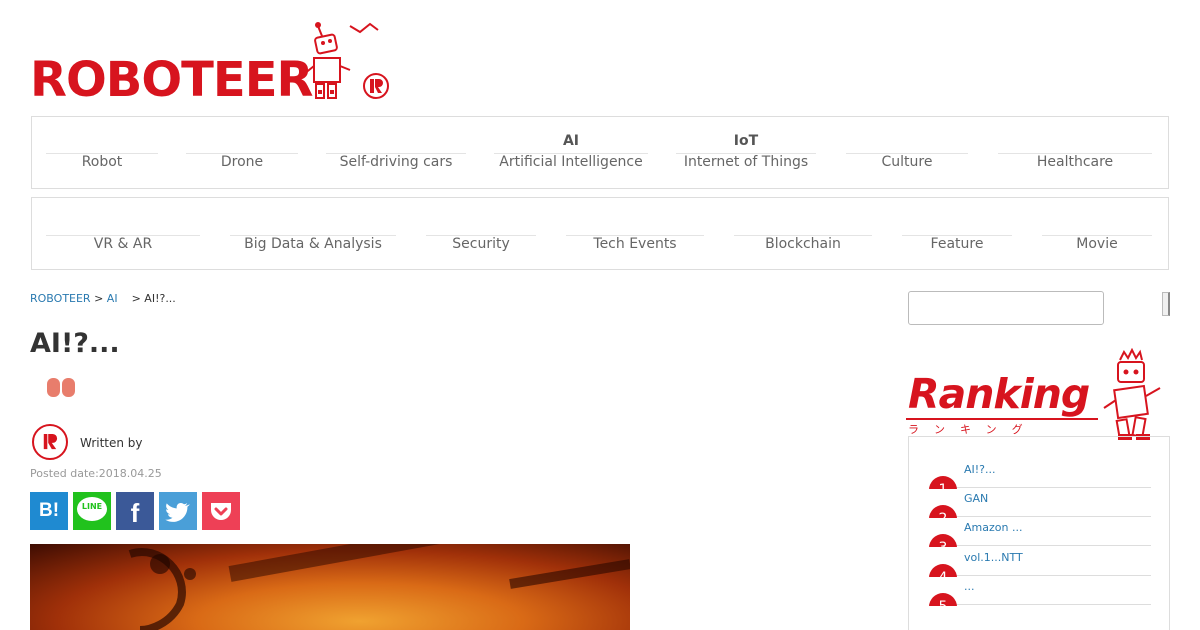  I want to click on nav-item-healthcare: Healthcare, so click(1075, 152).